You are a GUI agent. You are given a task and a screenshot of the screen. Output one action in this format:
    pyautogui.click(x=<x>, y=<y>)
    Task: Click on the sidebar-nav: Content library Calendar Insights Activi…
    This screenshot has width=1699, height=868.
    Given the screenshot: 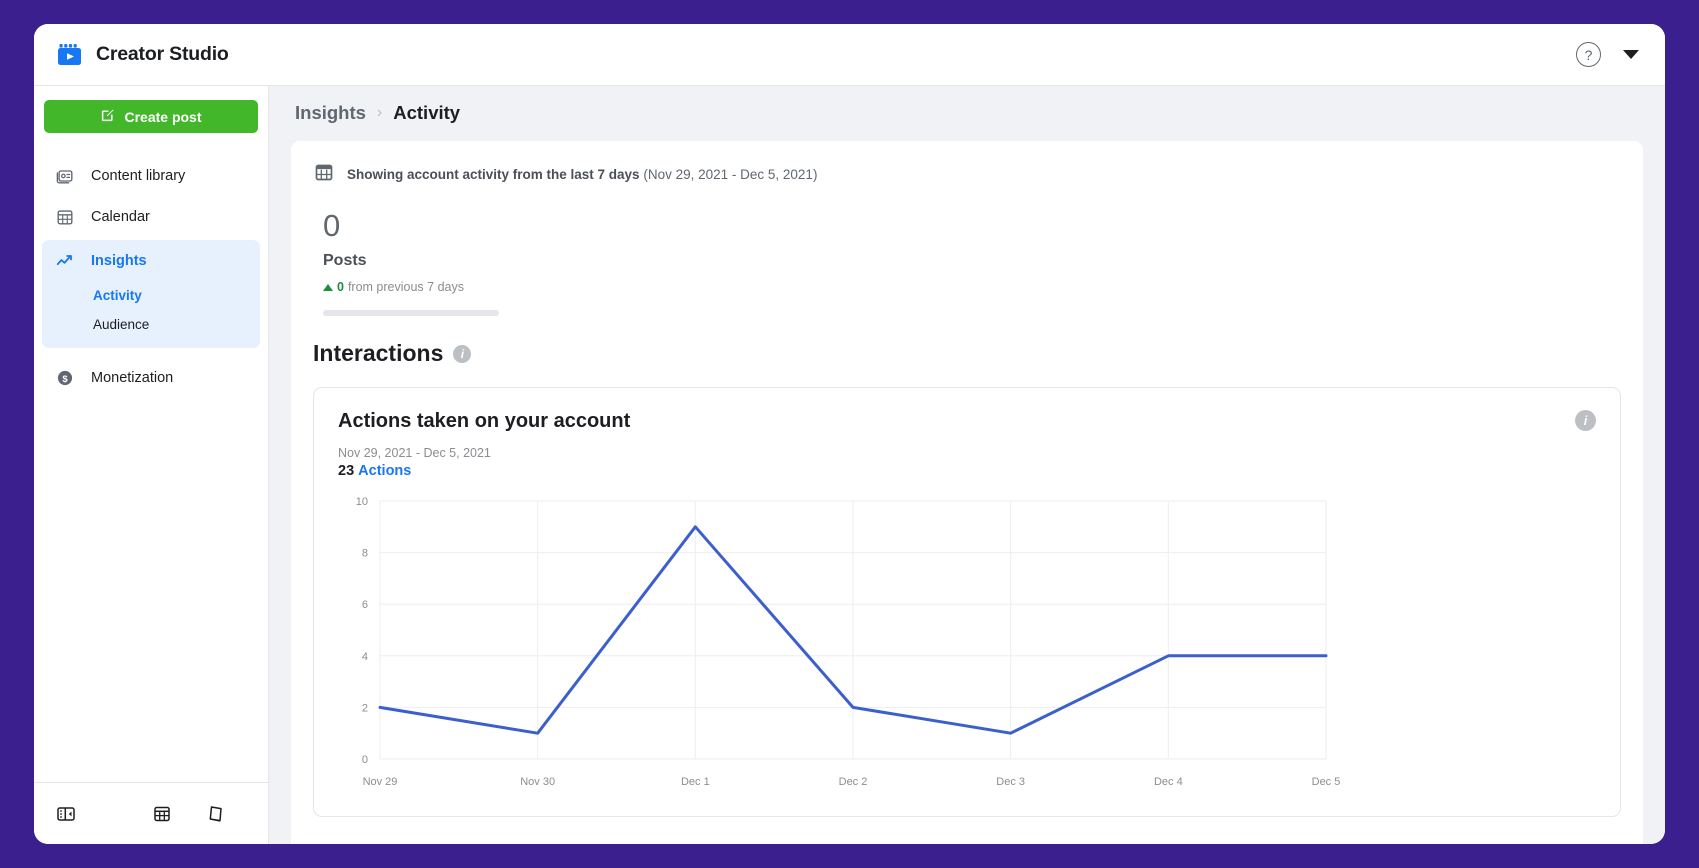 What is the action you would take?
    pyautogui.click(x=151, y=276)
    